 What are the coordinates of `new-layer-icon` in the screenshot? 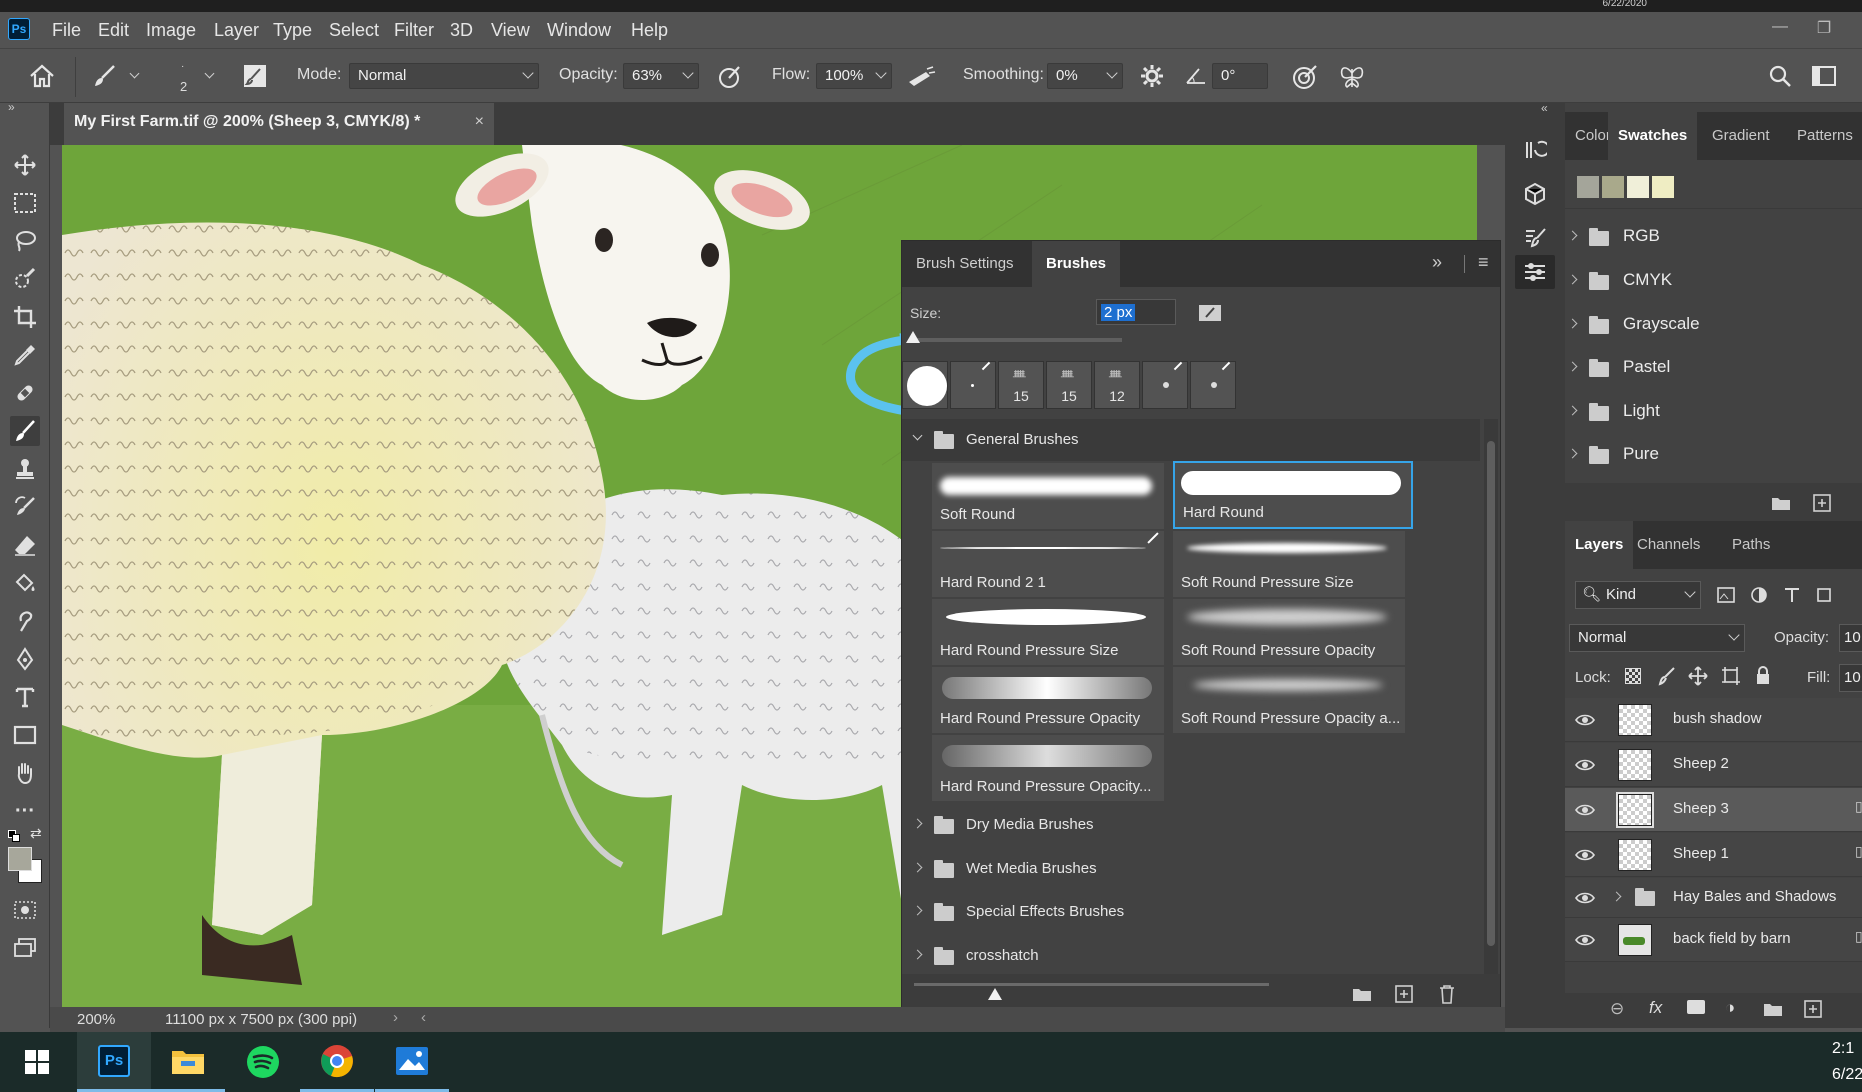 It's located at (1813, 1010).